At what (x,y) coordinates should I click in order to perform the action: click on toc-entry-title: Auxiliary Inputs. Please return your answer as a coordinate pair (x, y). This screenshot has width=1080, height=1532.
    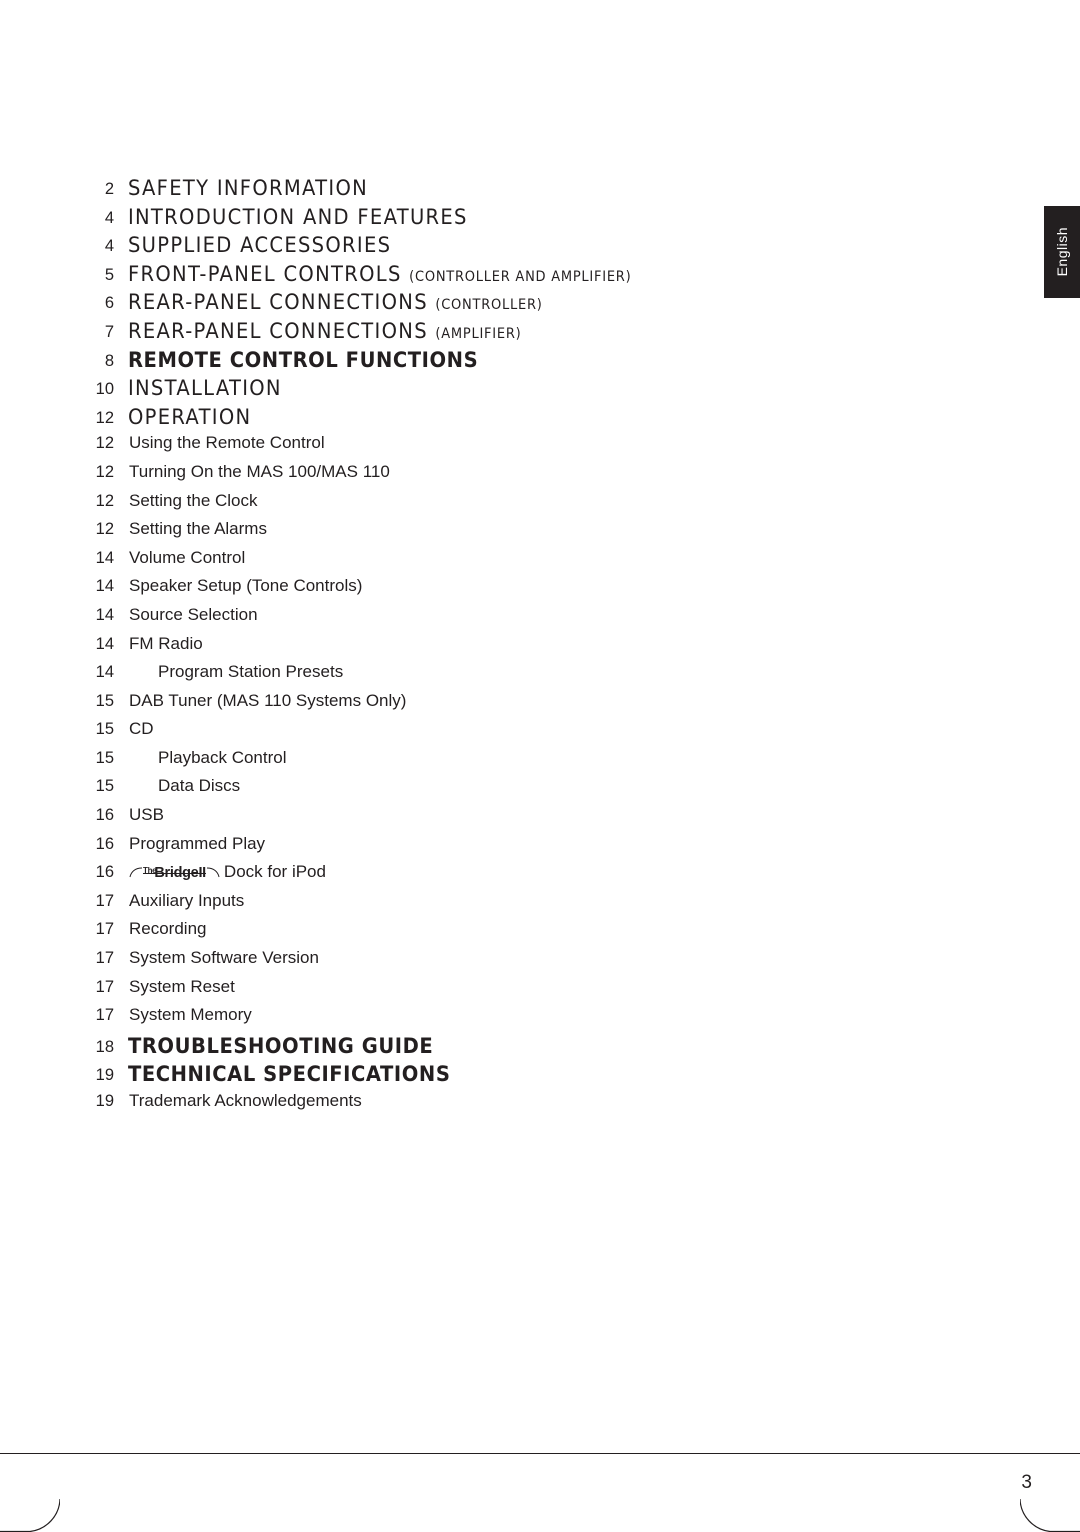
    Looking at the image, I should click on (179, 901).